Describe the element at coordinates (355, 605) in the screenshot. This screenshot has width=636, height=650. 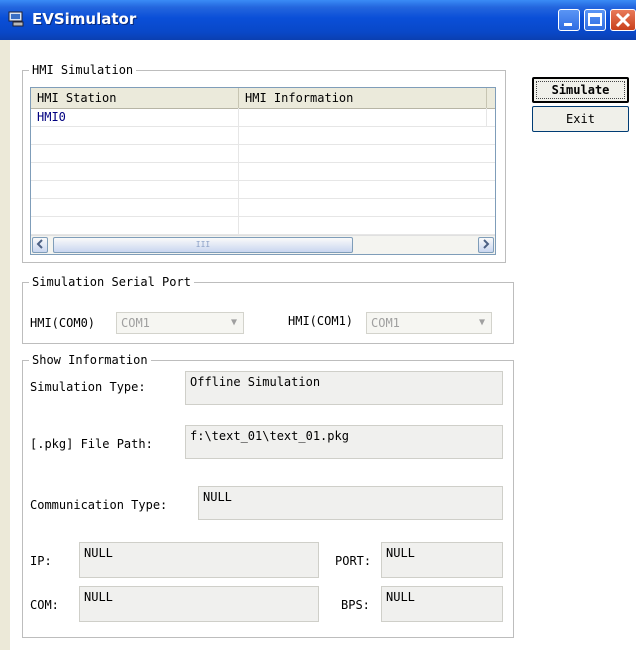
I see `bps-label: BPS:` at that location.